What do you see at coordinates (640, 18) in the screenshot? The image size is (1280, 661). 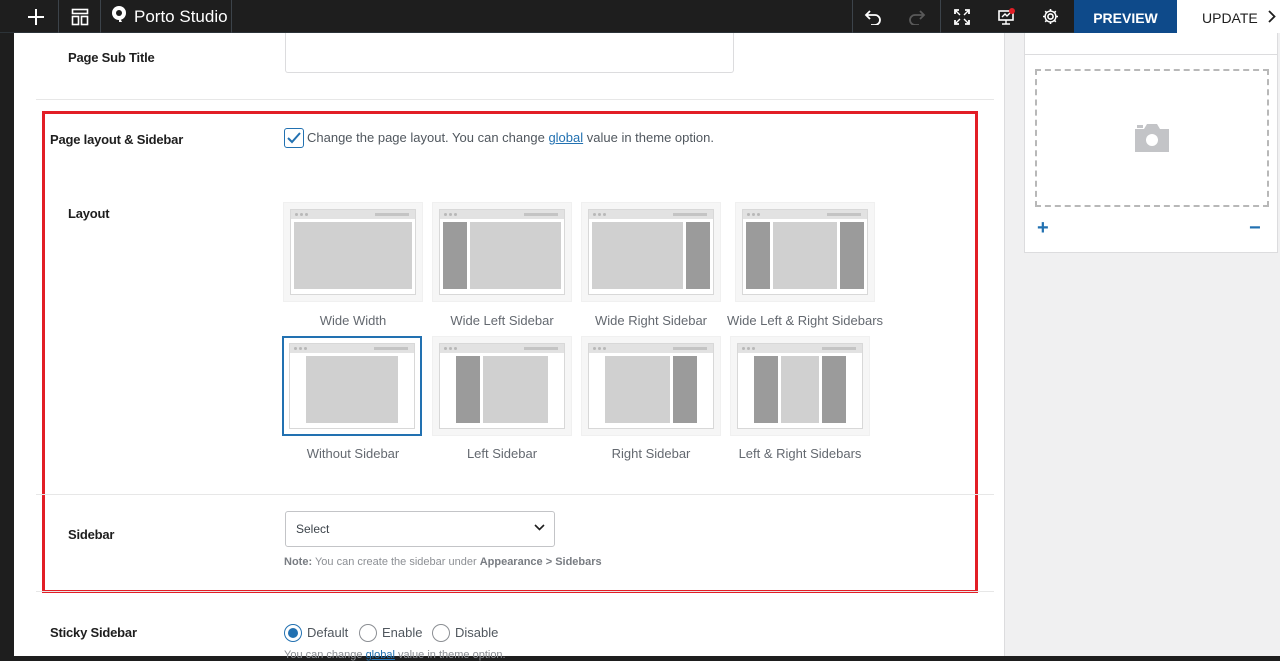 I see `top-toolbar: Porto Studio PREVIEW UPDATE` at bounding box center [640, 18].